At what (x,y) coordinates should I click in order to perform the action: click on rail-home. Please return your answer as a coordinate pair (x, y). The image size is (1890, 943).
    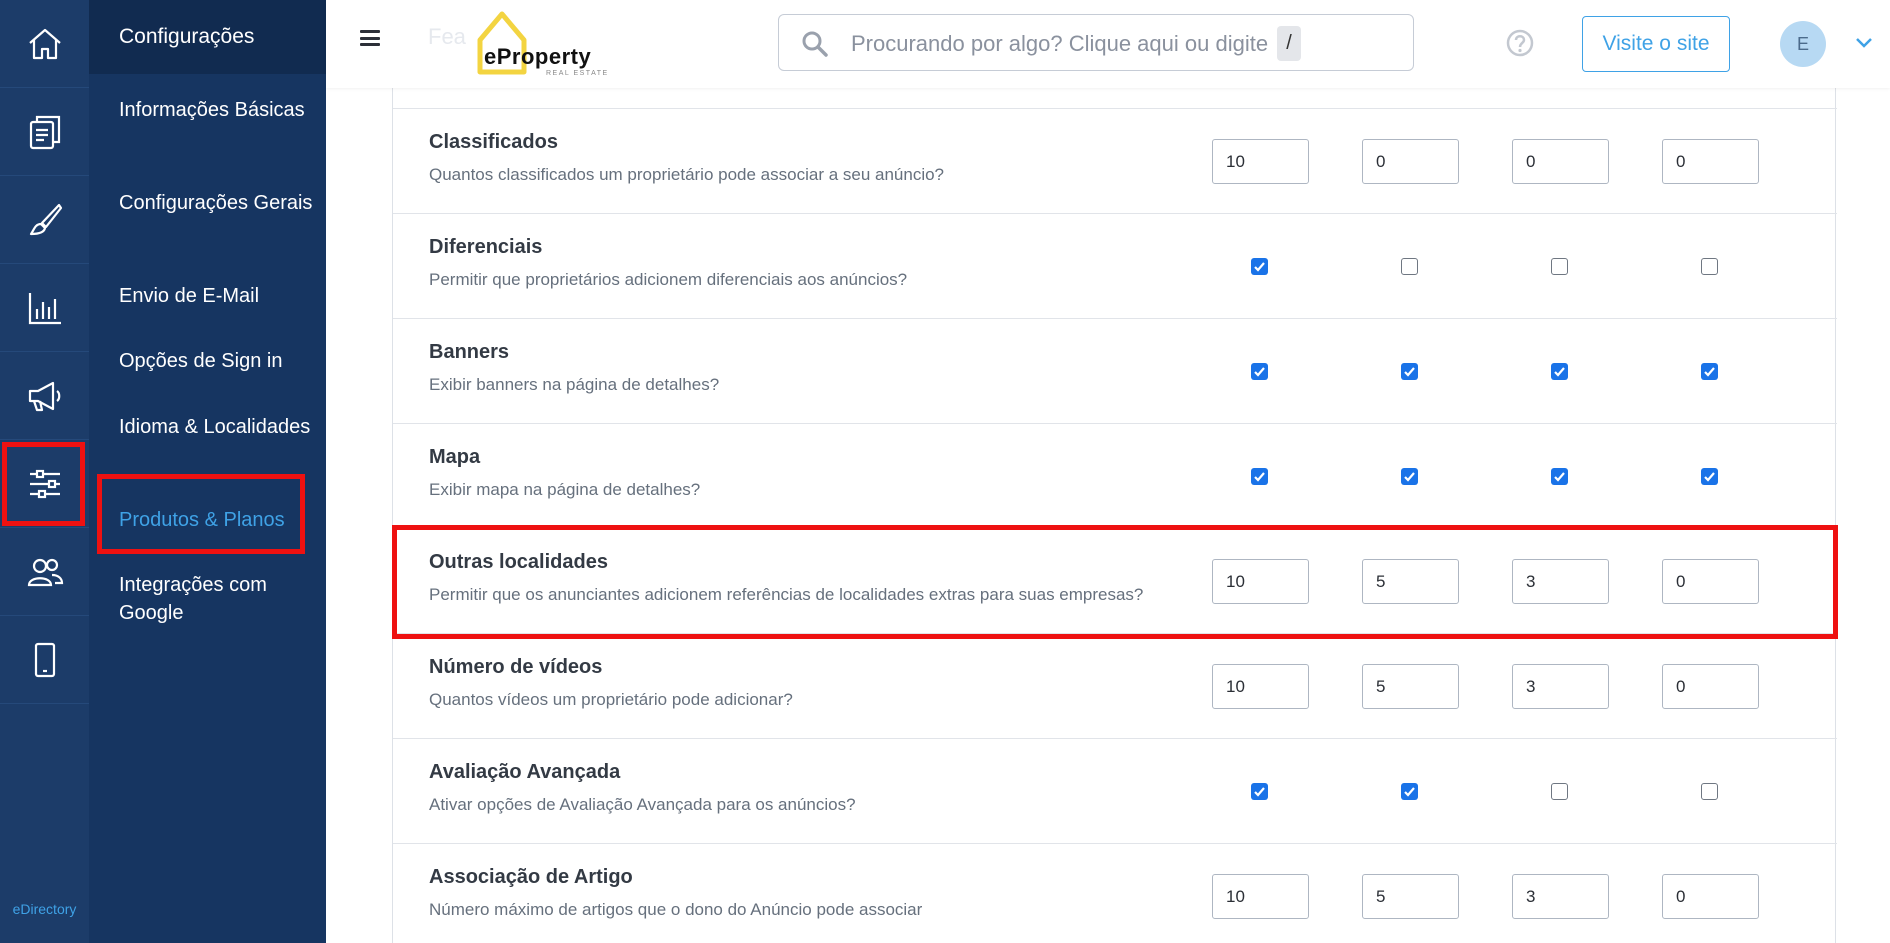
    Looking at the image, I should click on (44, 44).